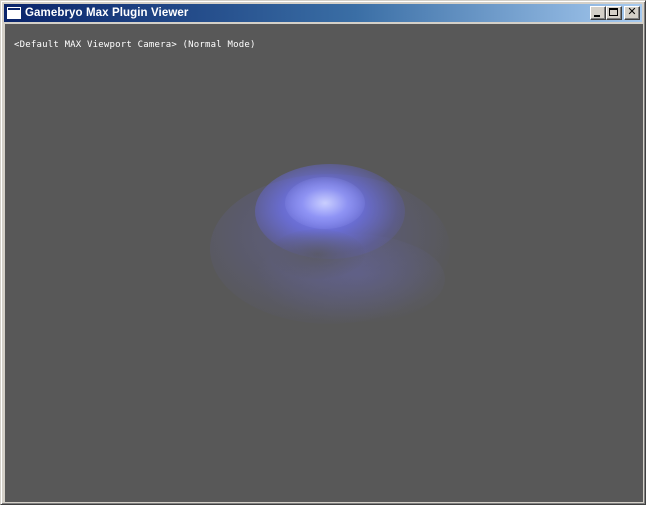  I want to click on minimize-button, so click(598, 13).